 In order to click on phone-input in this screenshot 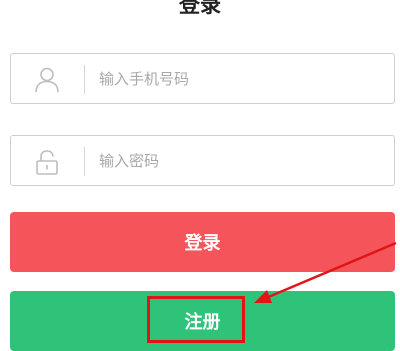, I will do `click(239, 78)`.